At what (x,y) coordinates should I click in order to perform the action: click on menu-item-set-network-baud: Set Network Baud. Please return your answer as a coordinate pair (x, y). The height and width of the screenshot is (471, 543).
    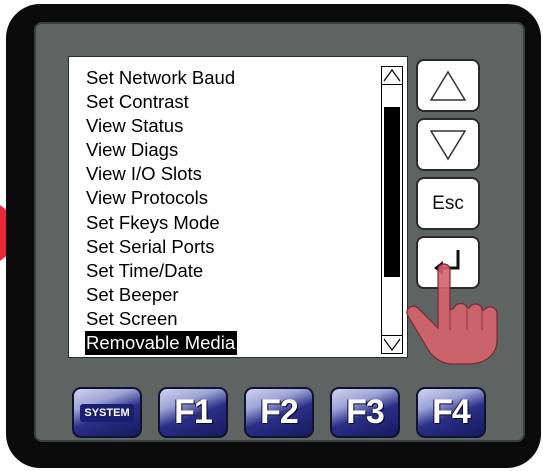
    Looking at the image, I should click on (161, 78).